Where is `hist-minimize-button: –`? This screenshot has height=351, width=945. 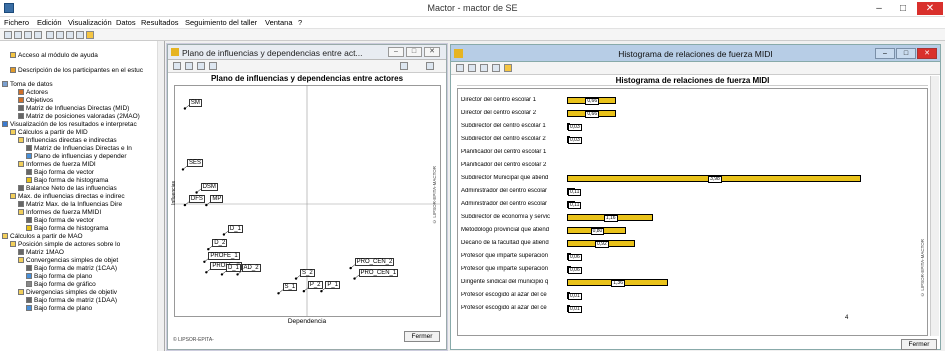
hist-minimize-button: – is located at coordinates (885, 53).